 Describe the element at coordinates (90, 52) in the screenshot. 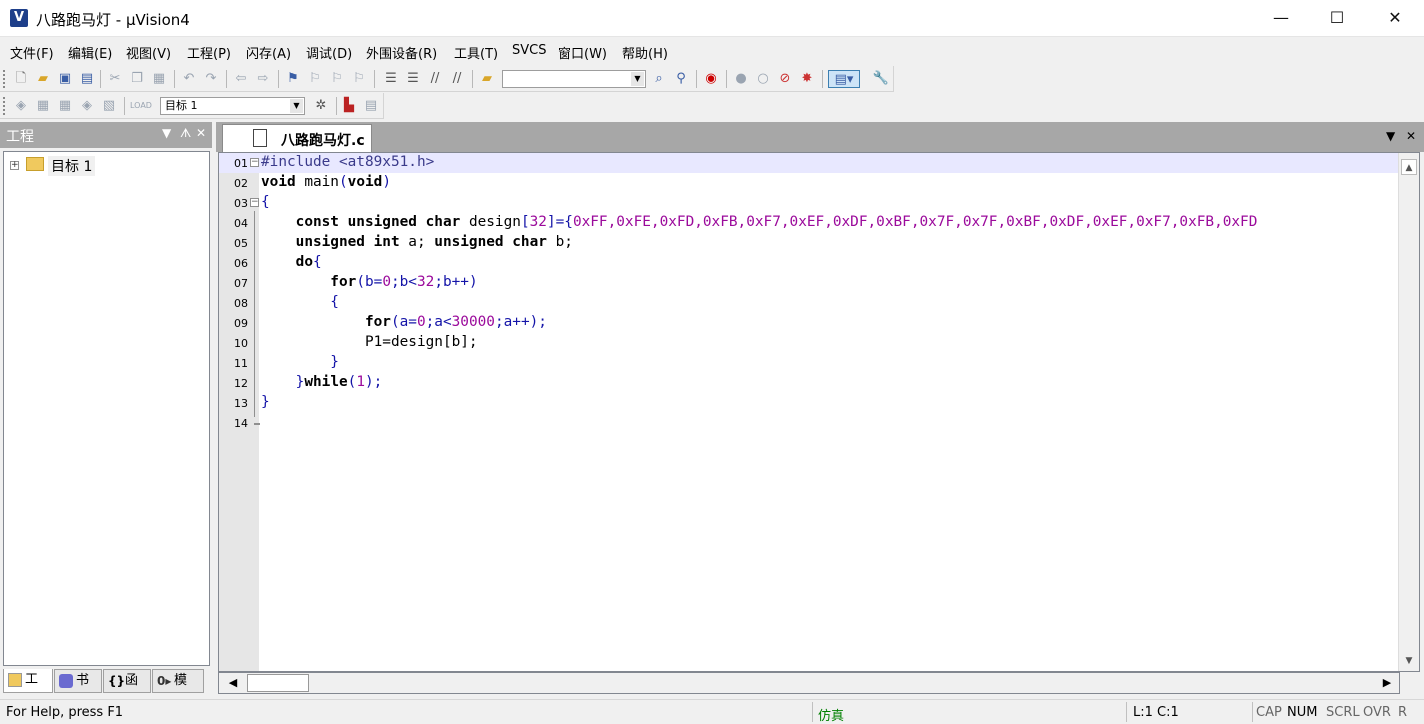

I see `menu-edit: 编辑(E)` at that location.